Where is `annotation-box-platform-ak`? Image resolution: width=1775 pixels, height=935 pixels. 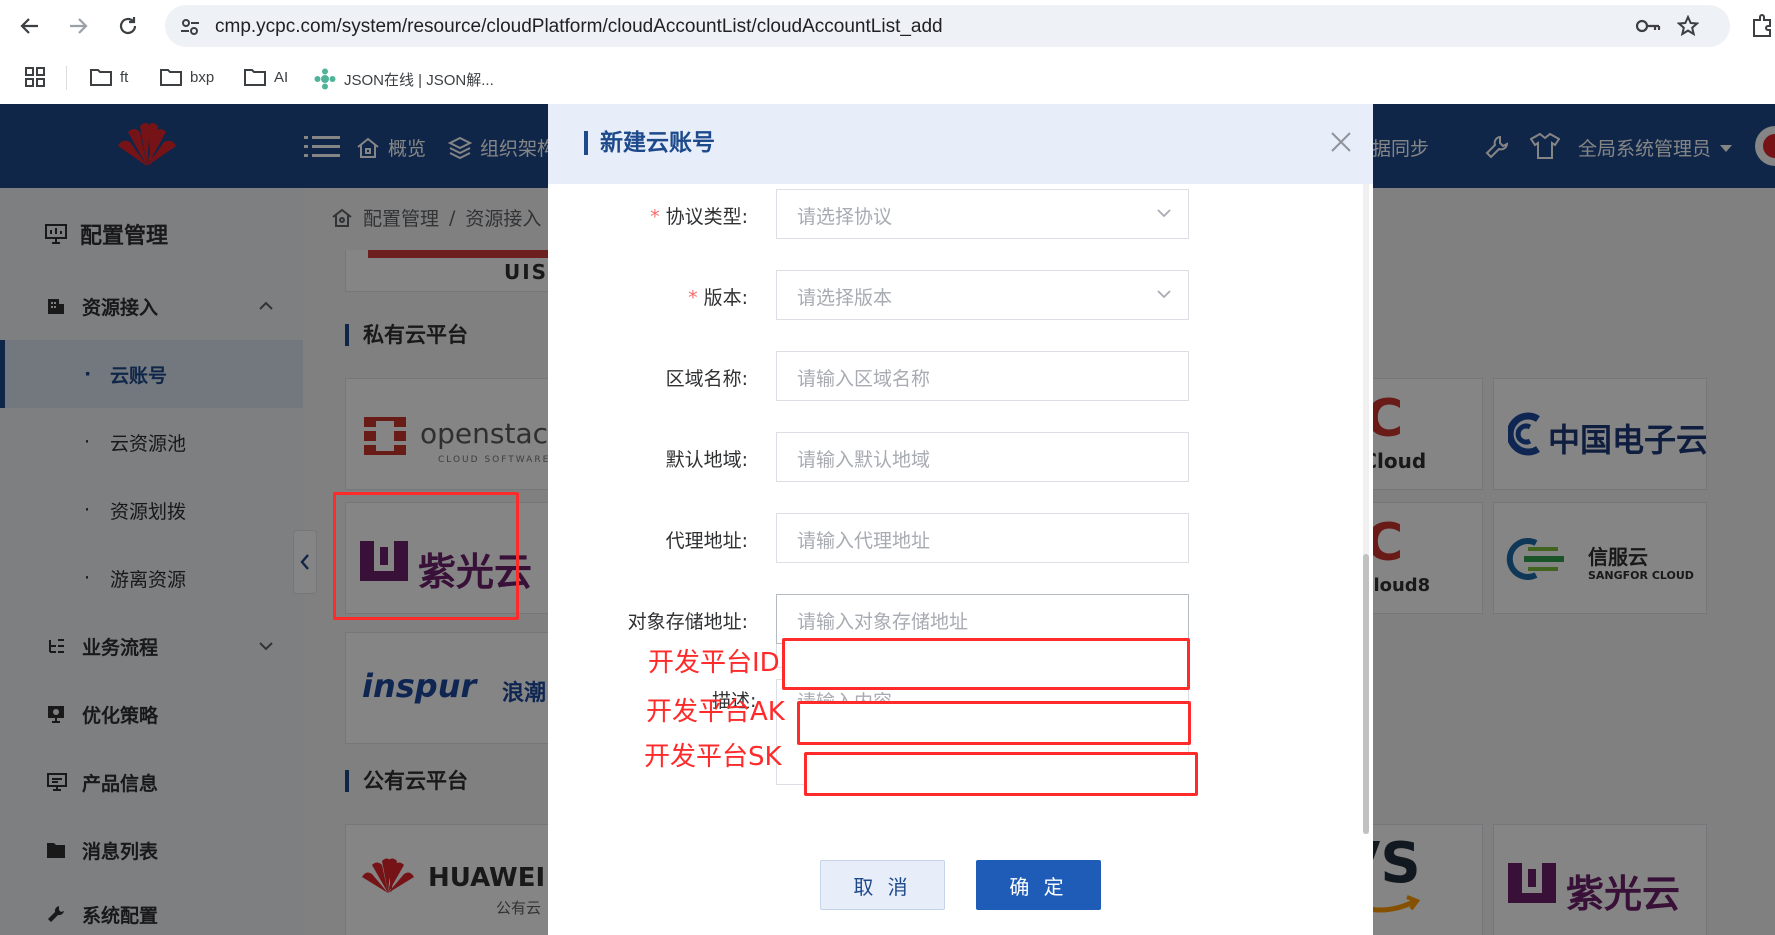
annotation-box-platform-ak is located at coordinates (994, 723).